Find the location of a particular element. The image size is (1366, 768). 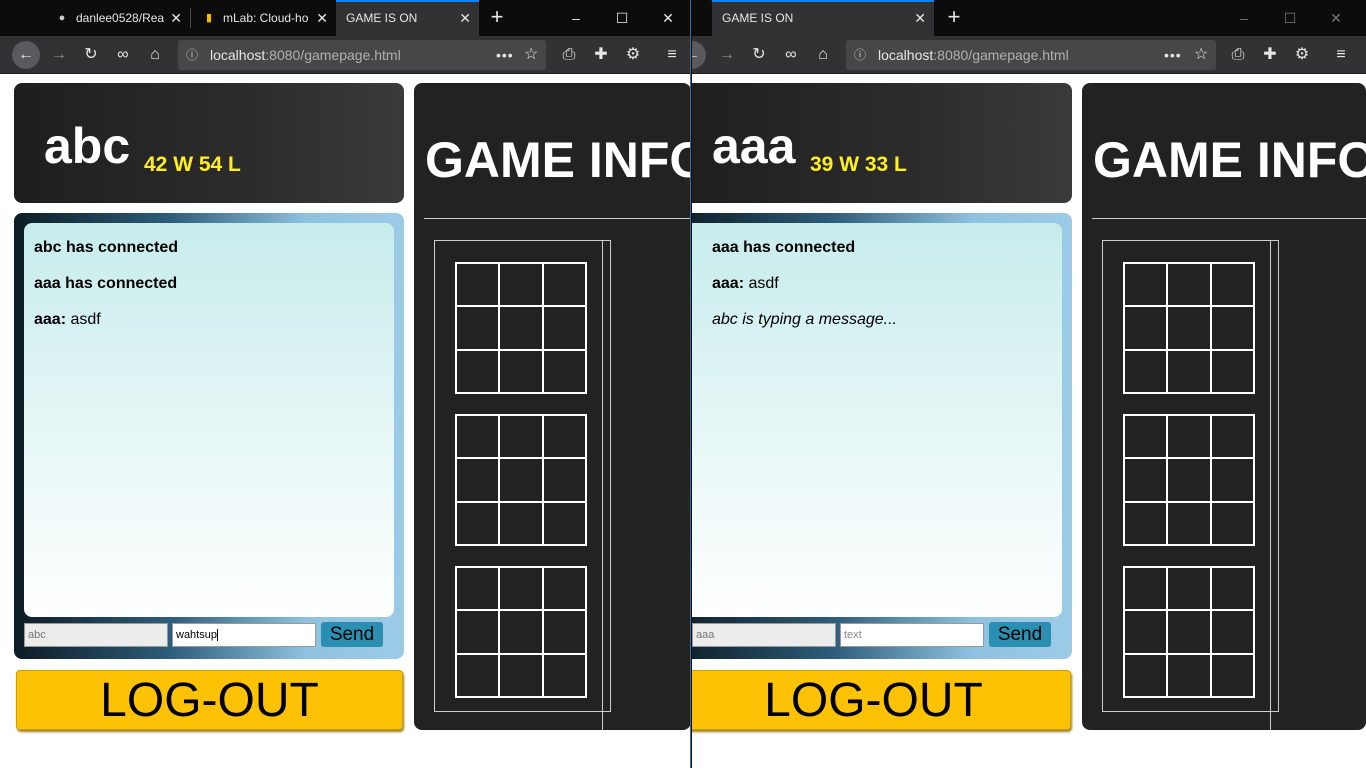

back-icon: ← is located at coordinates (699, 55).